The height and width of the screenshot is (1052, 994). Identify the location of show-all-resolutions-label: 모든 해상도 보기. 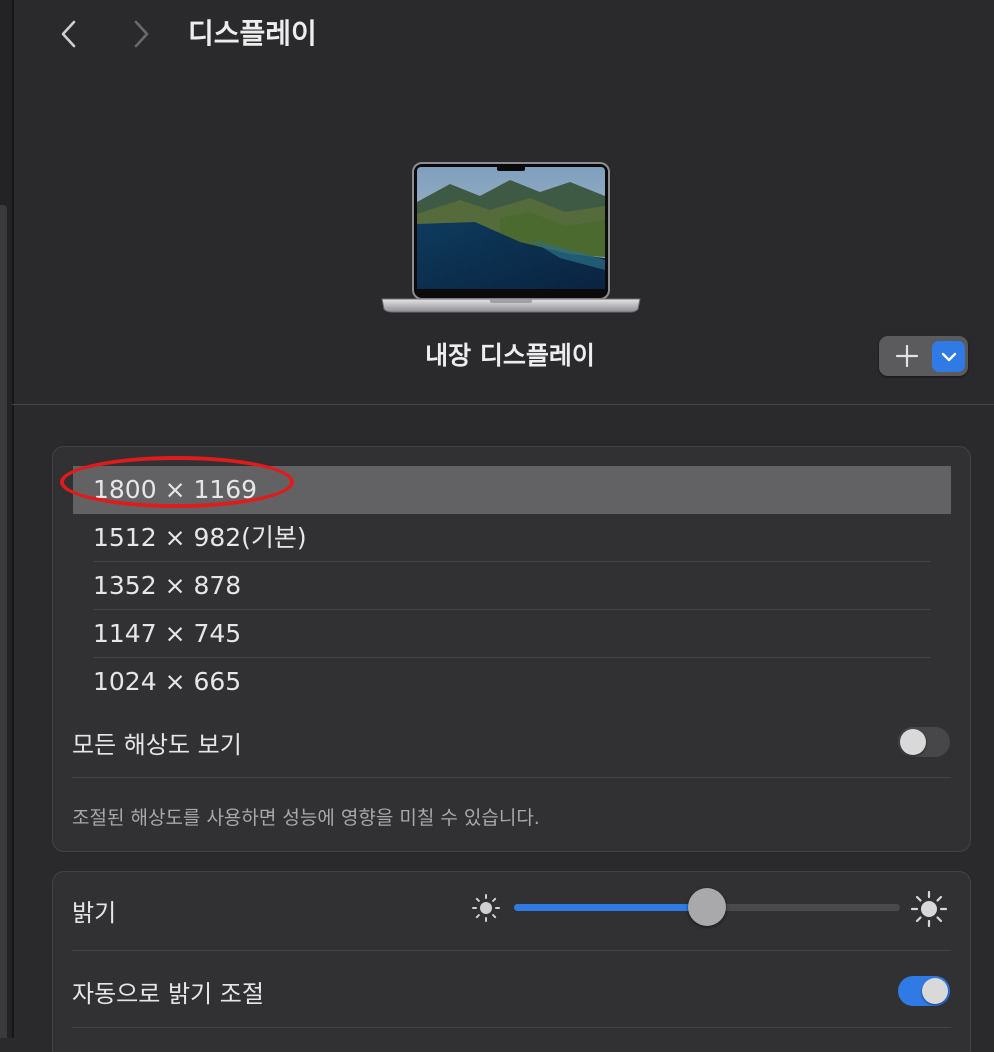
(157, 745).